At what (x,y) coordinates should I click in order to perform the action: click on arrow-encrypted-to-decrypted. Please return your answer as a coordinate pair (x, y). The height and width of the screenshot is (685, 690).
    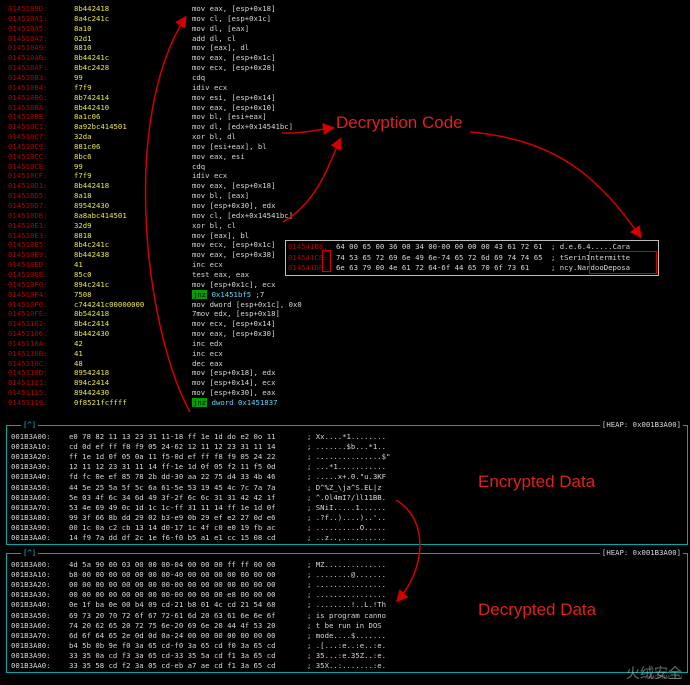
    Looking at the image, I should click on (408, 551).